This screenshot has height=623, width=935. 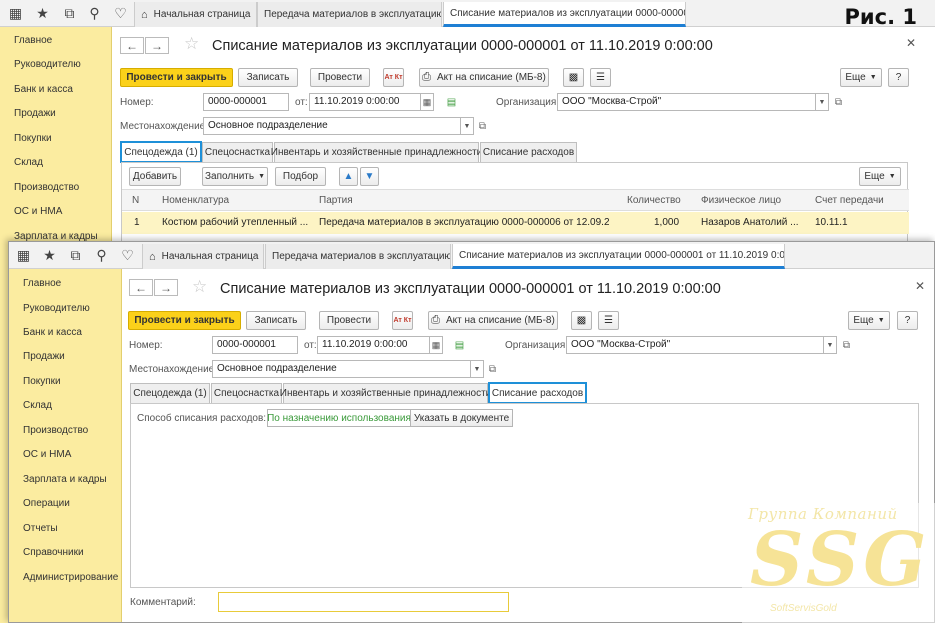 What do you see at coordinates (339, 418) in the screenshot?
I see `by-purpose-option: По назначению использования` at bounding box center [339, 418].